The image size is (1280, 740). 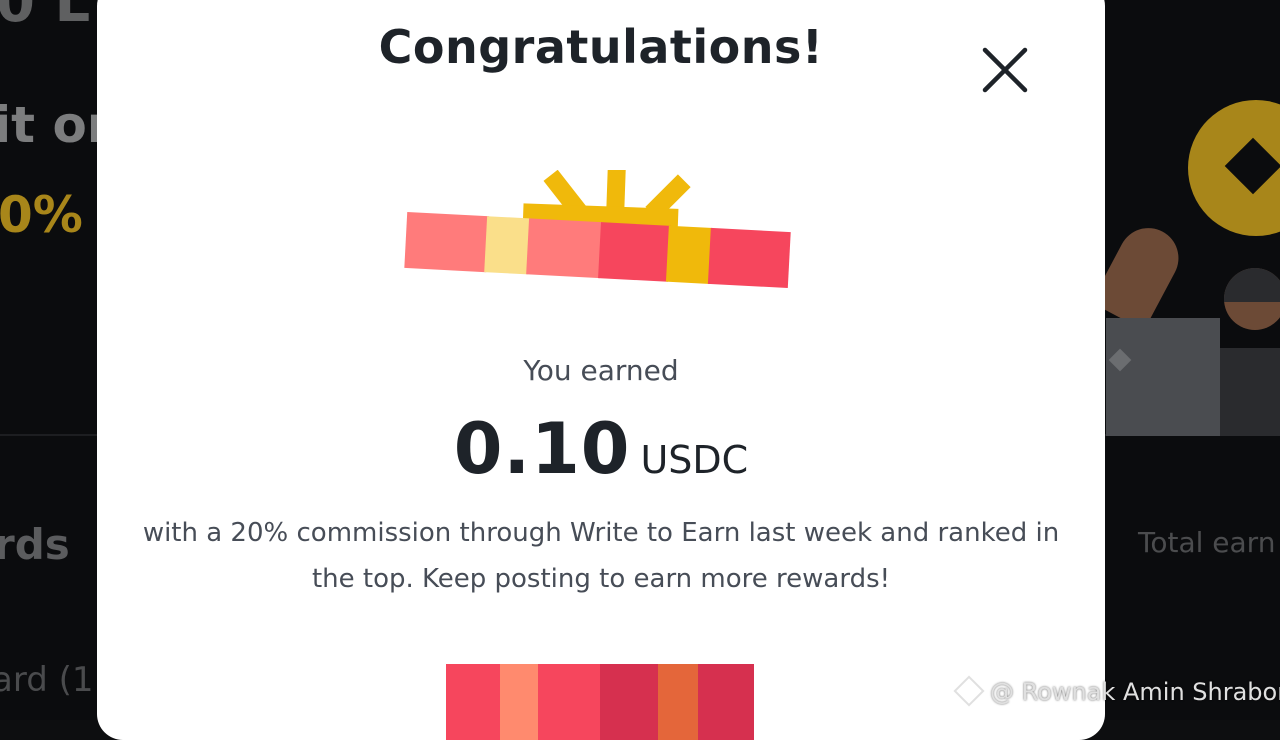 I want to click on background-percent-fragment: 0%, so click(x=41, y=215).